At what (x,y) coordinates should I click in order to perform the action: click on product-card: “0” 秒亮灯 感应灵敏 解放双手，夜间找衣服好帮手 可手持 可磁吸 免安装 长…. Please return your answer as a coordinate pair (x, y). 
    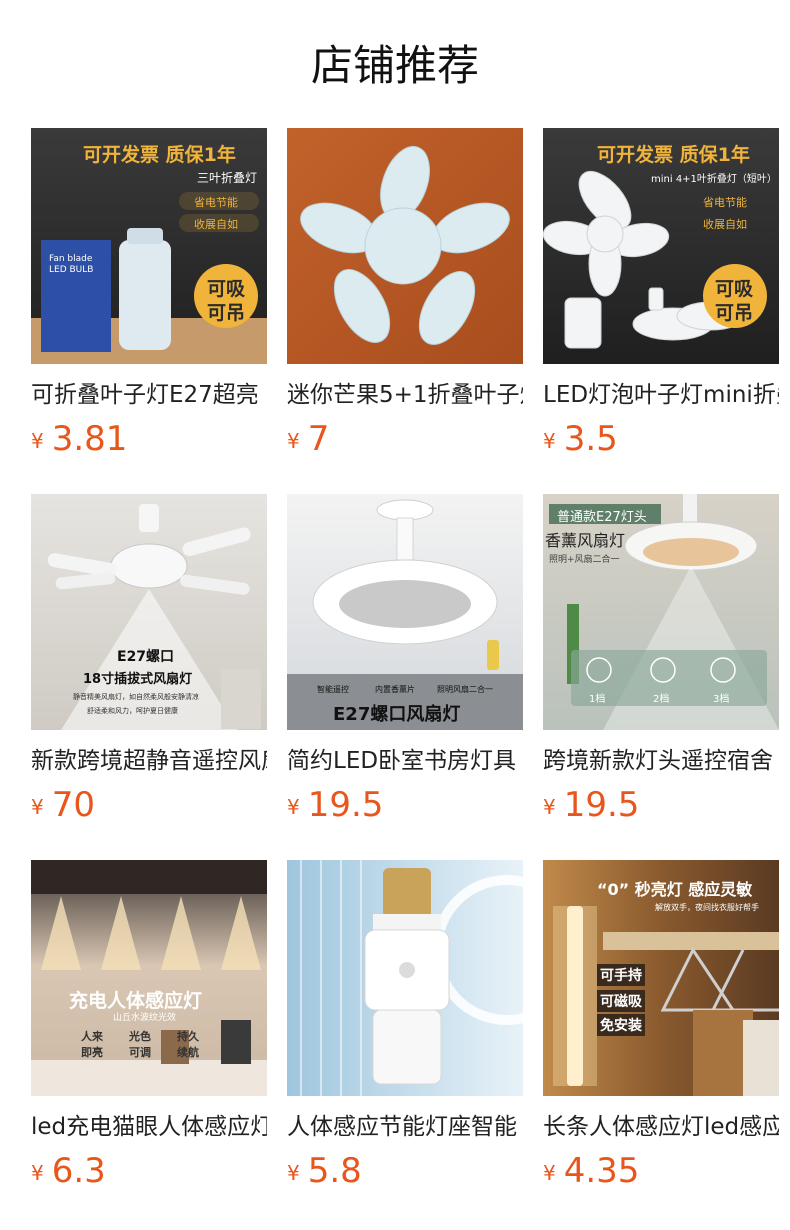
    Looking at the image, I should click on (661, 1028).